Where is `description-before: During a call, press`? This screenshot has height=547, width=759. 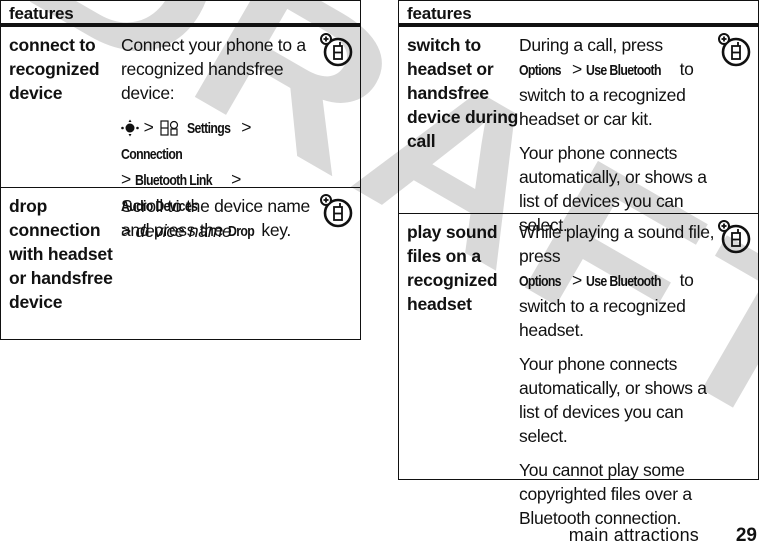 description-before: During a call, press is located at coordinates (591, 45).